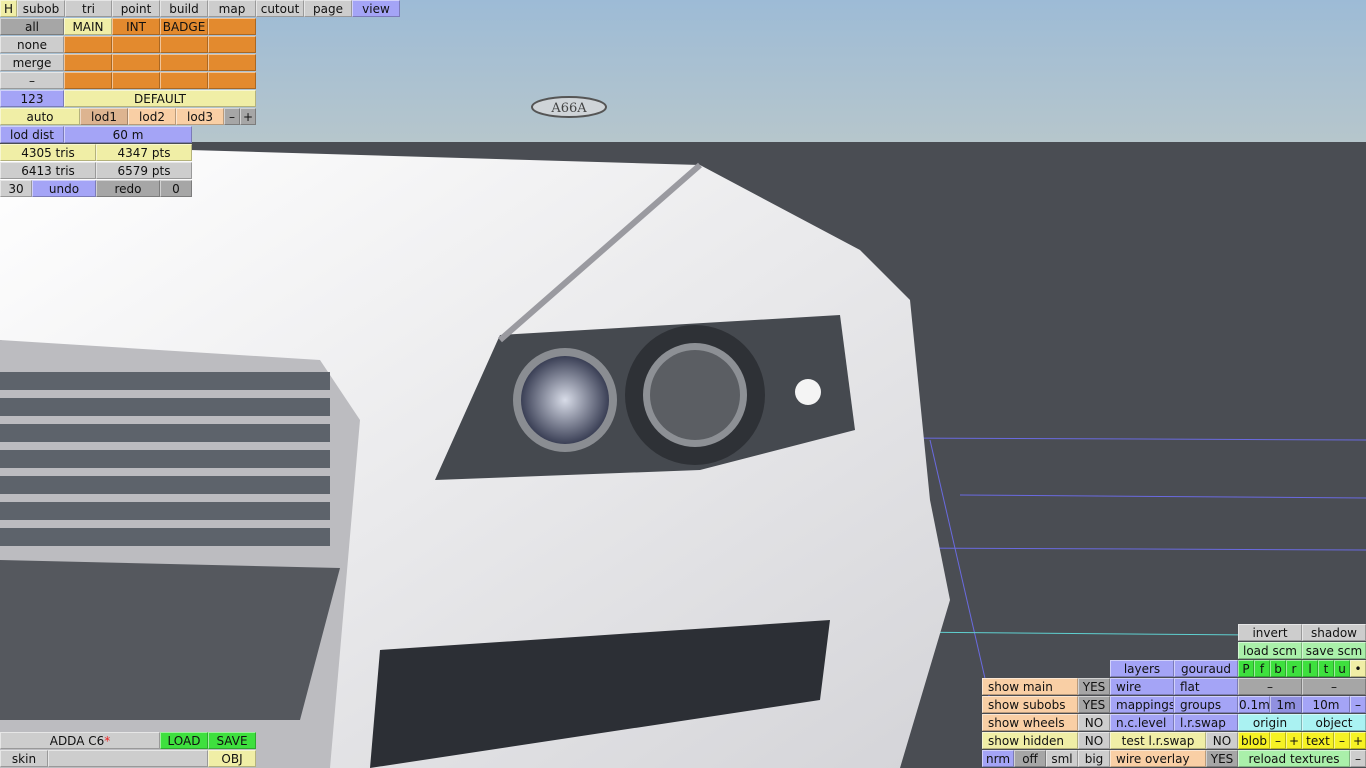  What do you see at coordinates (1294, 668) in the screenshot?
I see `view-right-button: r` at bounding box center [1294, 668].